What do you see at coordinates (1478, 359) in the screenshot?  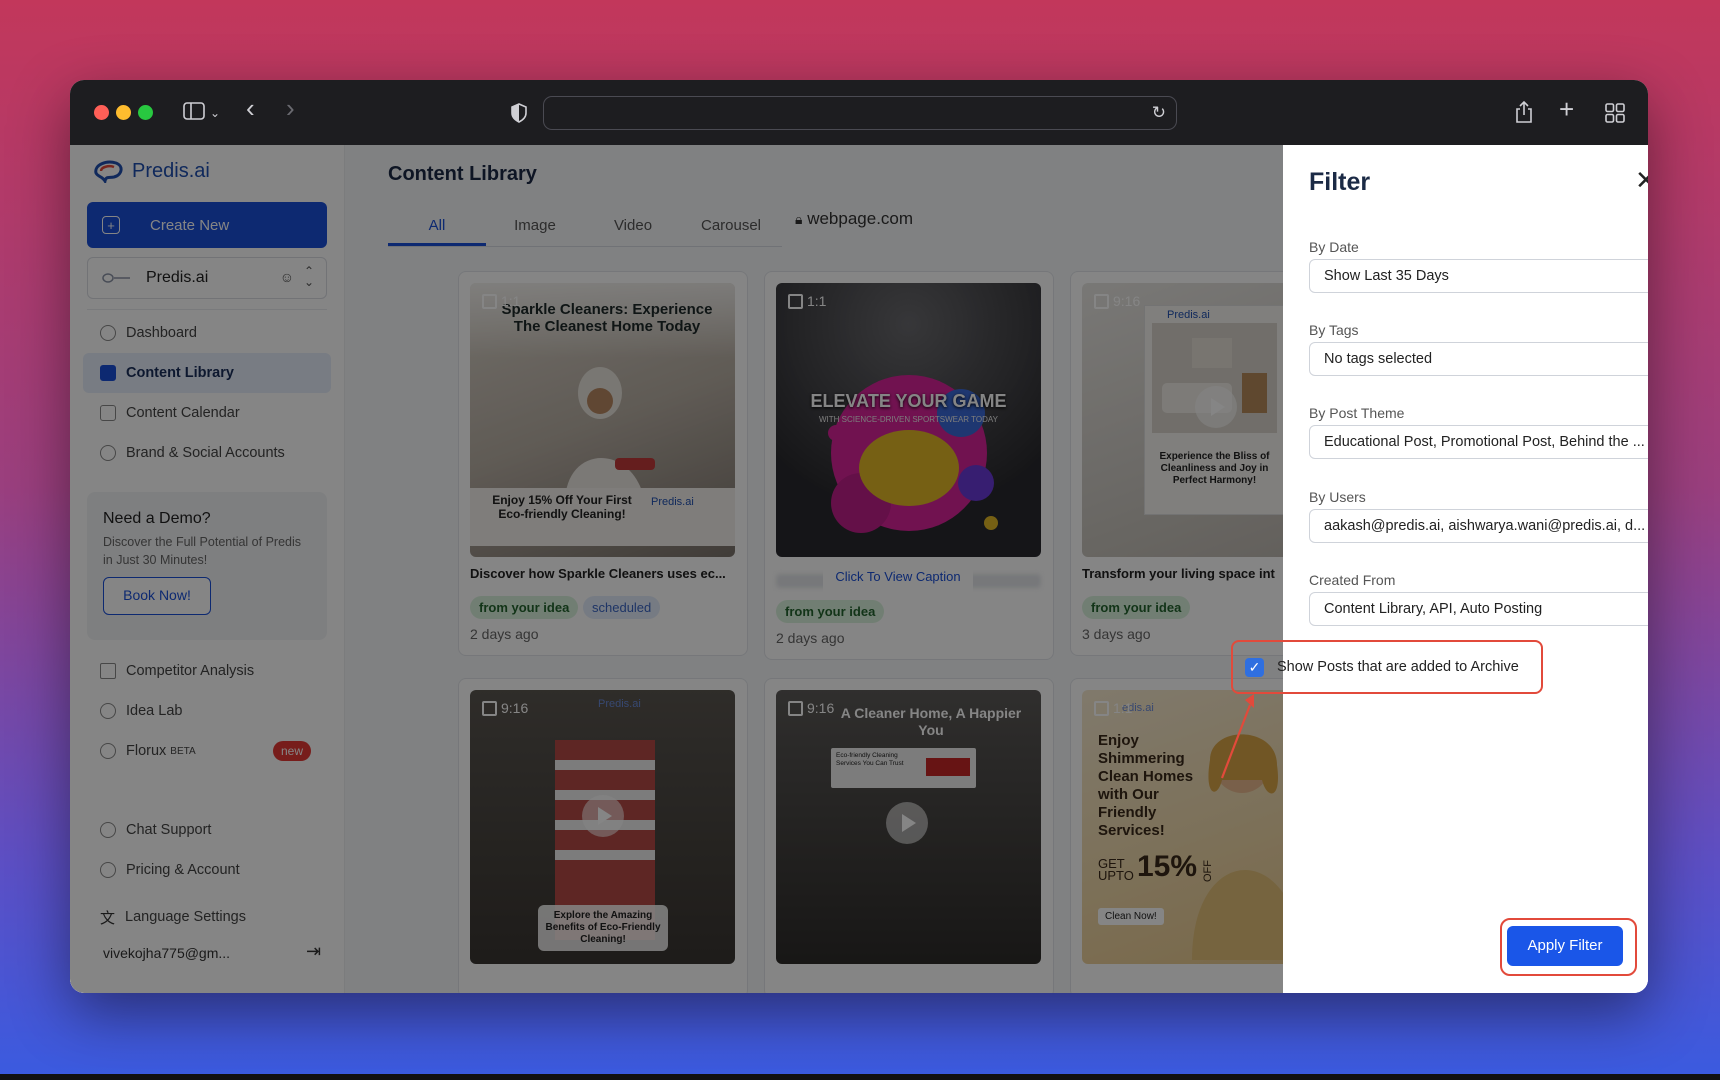 I see `by-tags-select: No tags selected ⌵` at bounding box center [1478, 359].